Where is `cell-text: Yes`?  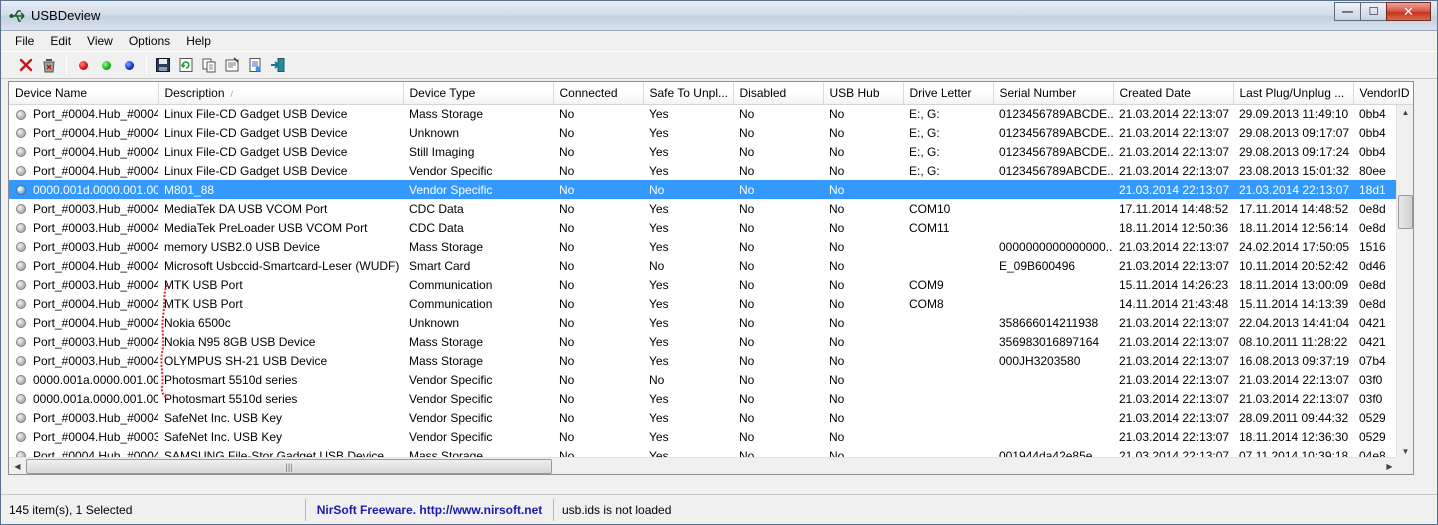
cell-text: Yes is located at coordinates (659, 208).